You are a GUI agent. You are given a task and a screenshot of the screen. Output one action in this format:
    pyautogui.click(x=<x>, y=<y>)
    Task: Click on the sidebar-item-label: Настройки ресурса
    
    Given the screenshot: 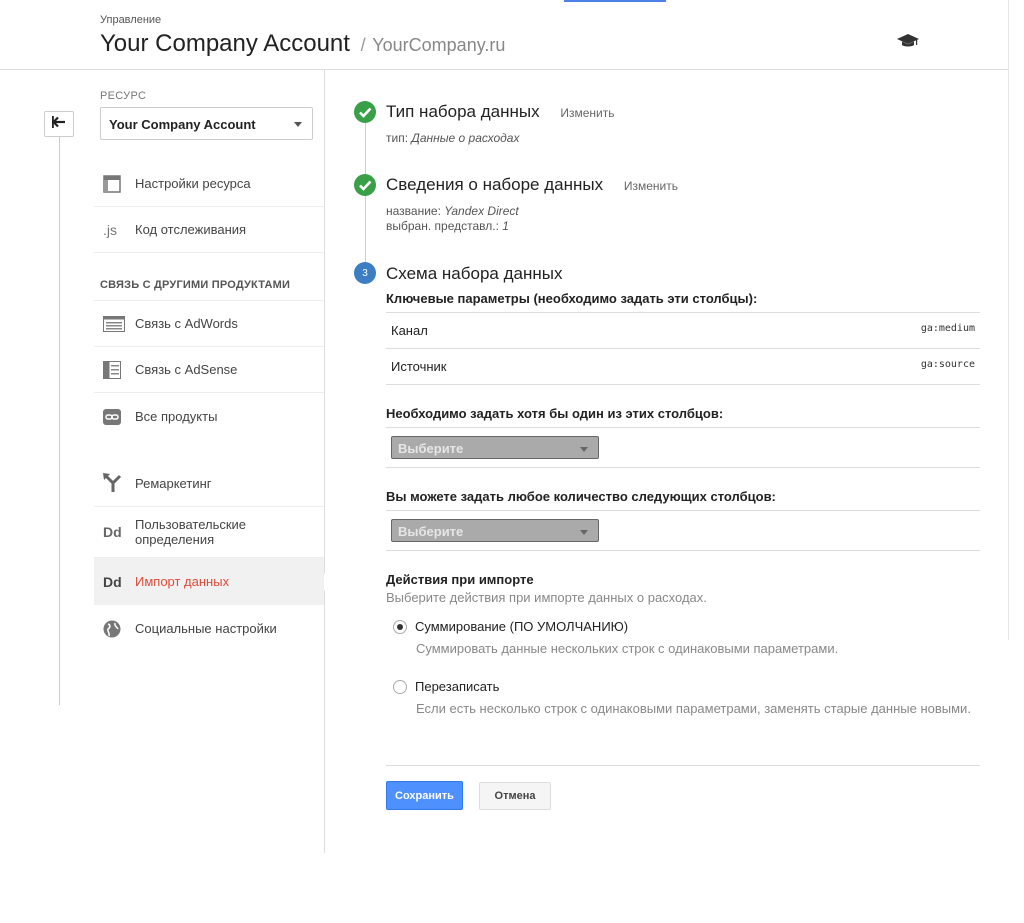 What is the action you would take?
    pyautogui.click(x=193, y=183)
    